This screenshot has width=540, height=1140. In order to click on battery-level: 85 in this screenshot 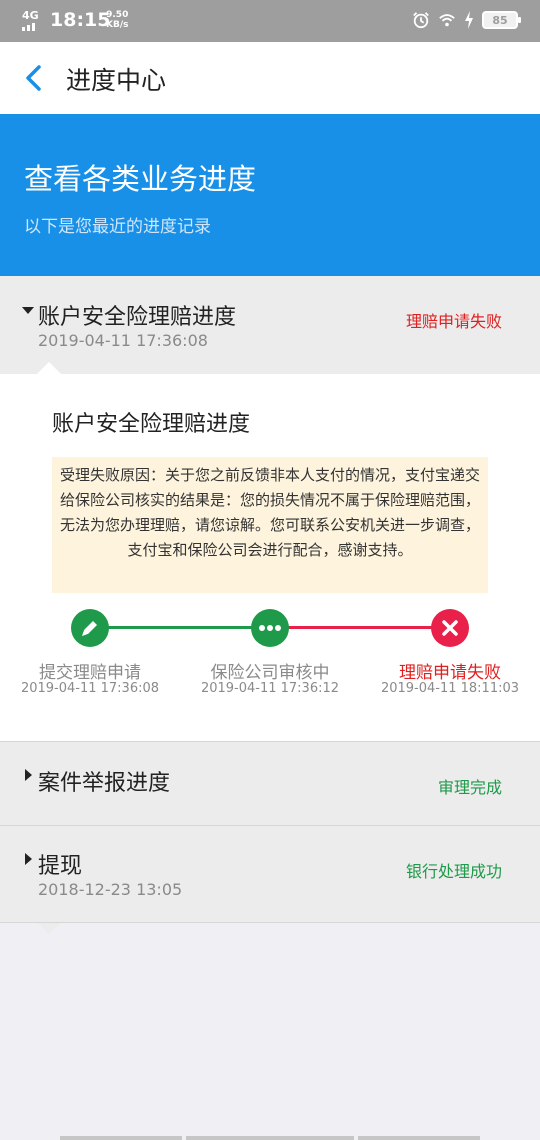, I will do `click(500, 20)`.